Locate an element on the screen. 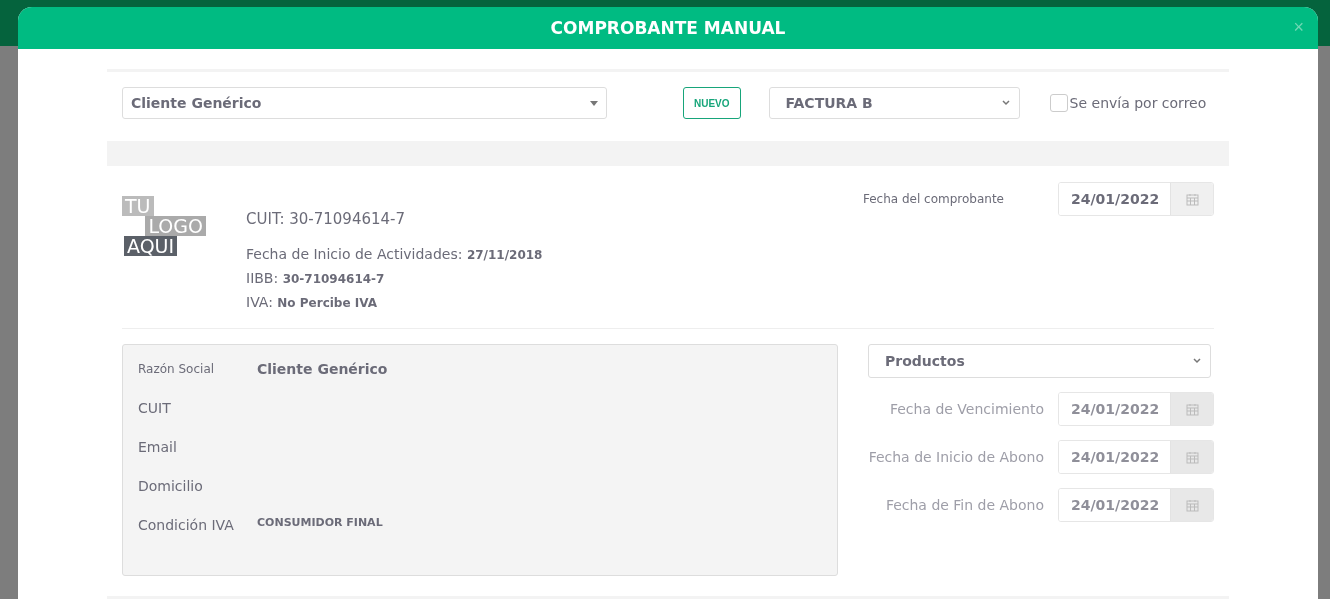 The width and height of the screenshot is (1330, 599). date-field: 24/01/2022 is located at coordinates (1136, 199).